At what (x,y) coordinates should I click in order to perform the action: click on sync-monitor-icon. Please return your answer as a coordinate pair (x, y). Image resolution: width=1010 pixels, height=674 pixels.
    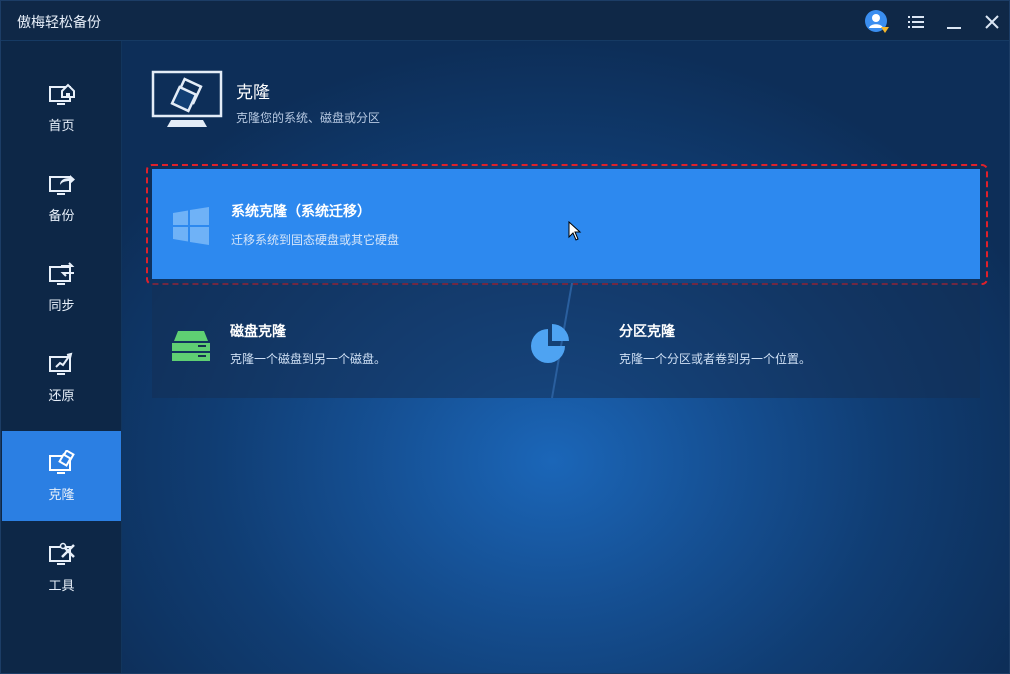
    Looking at the image, I should click on (61, 273).